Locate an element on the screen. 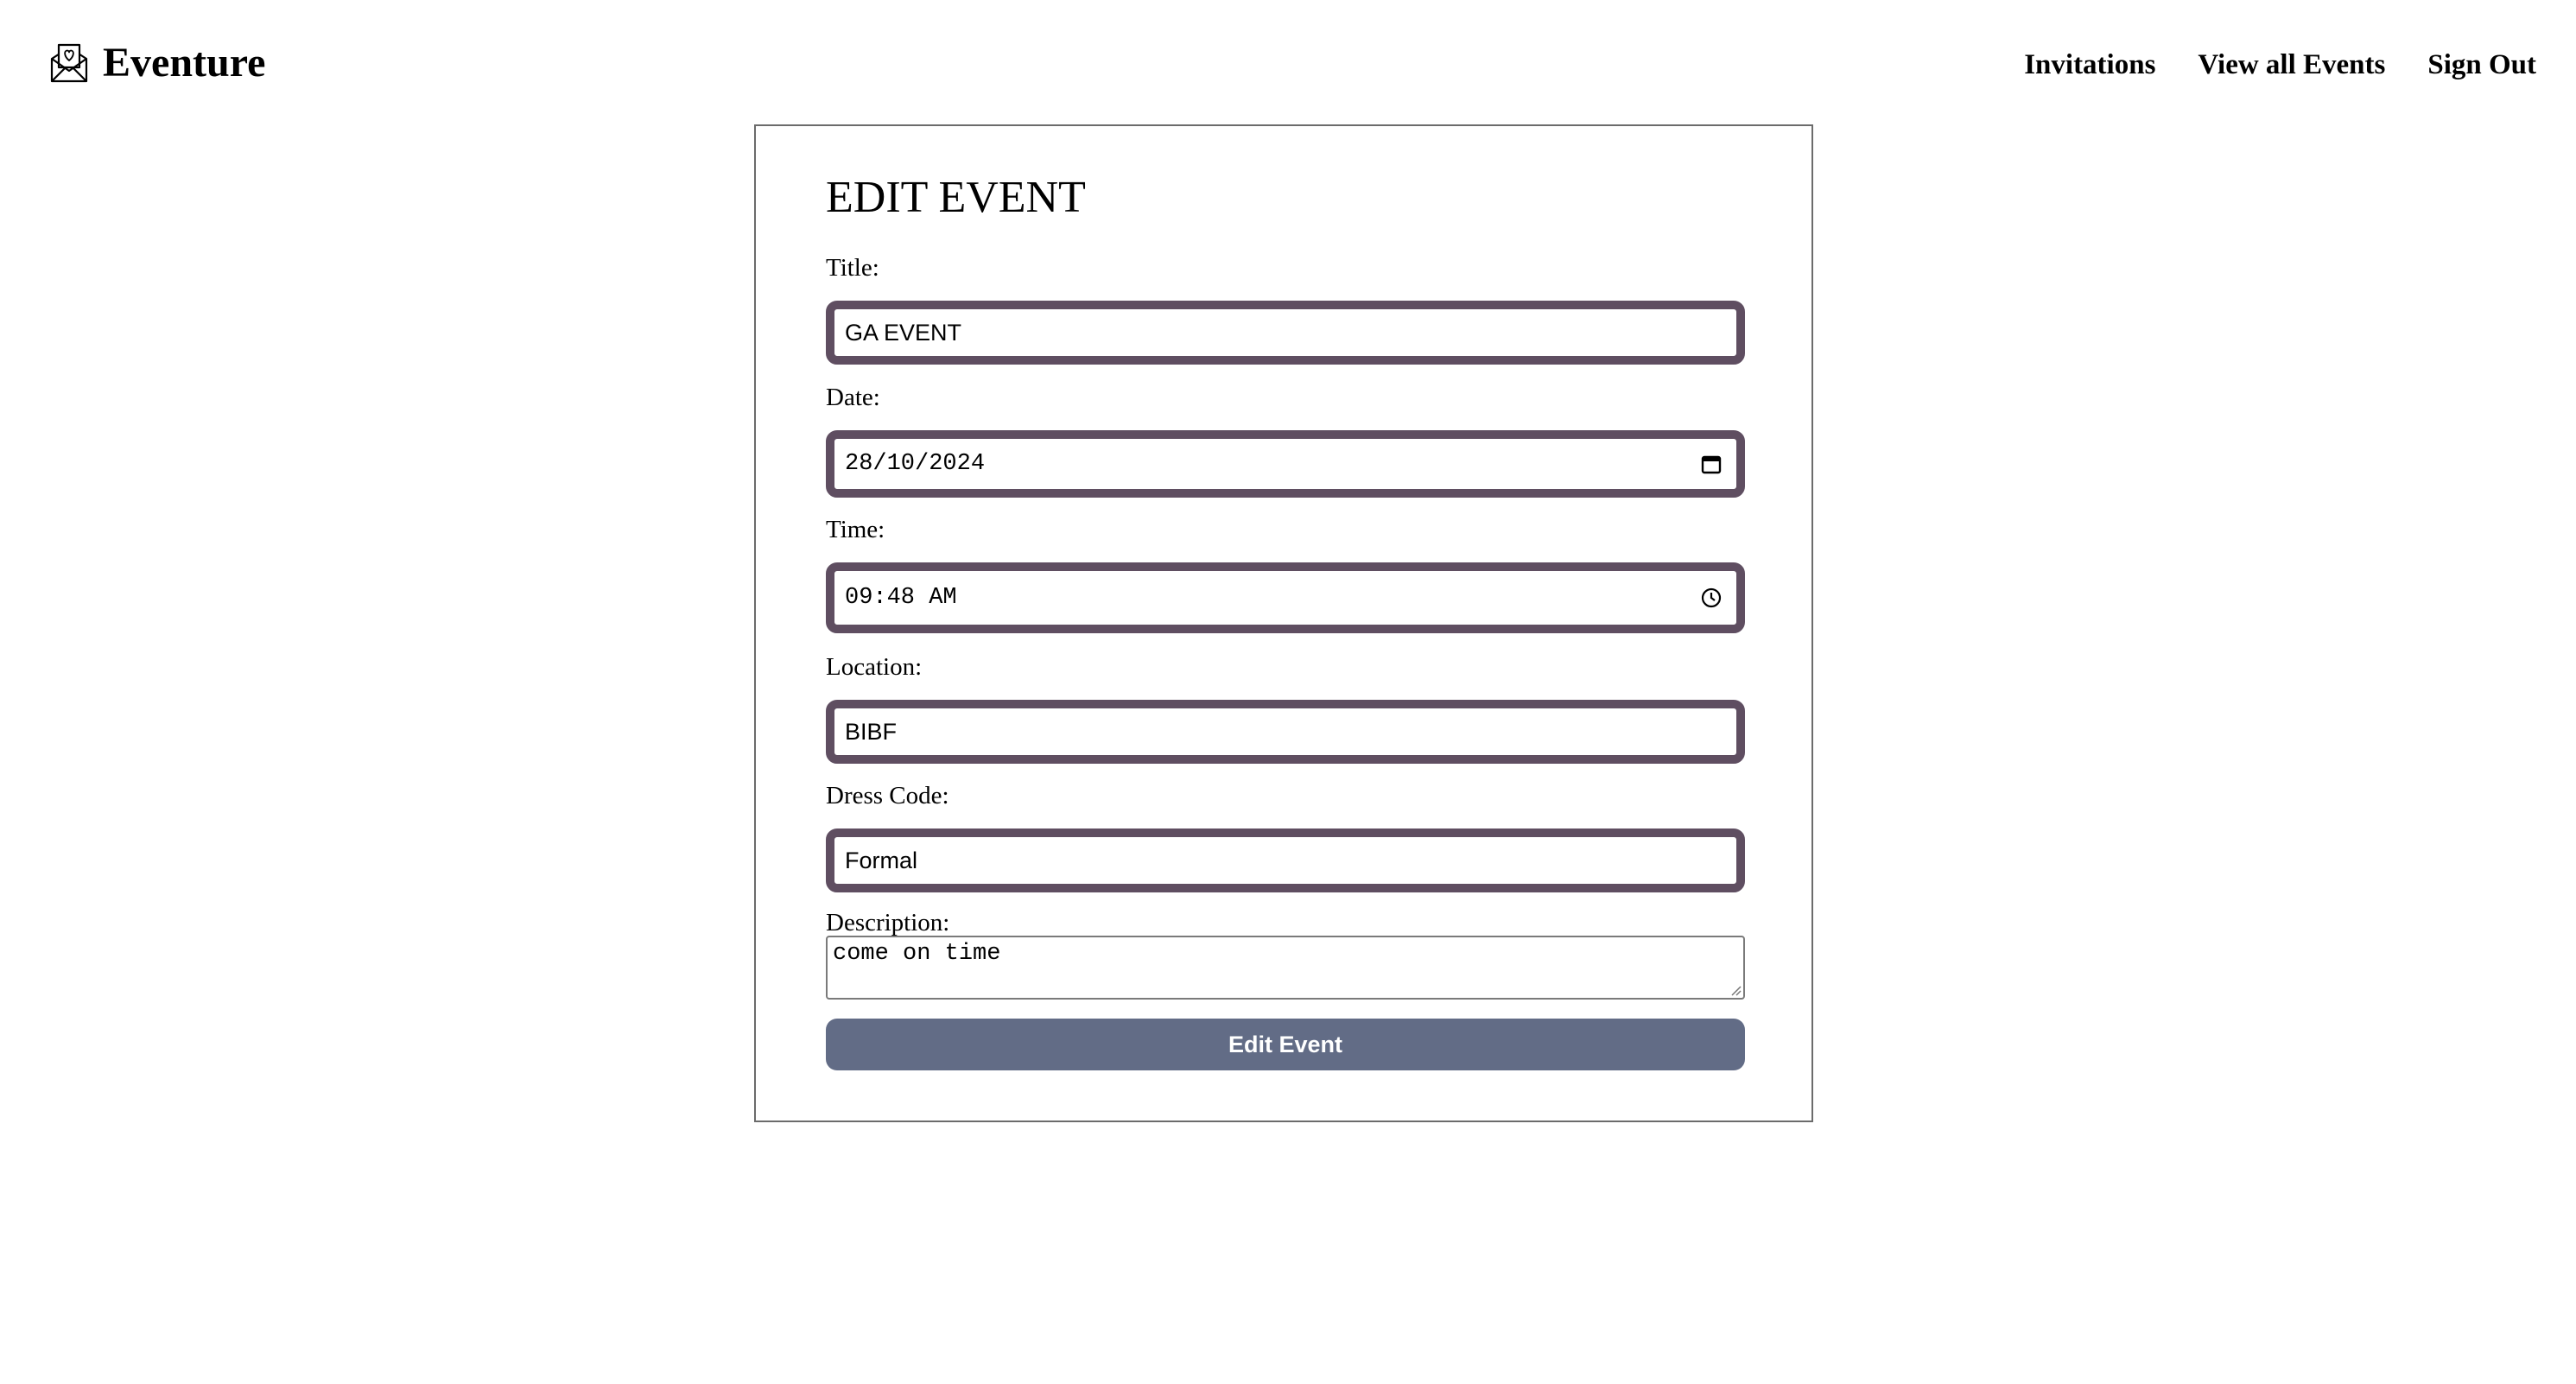 Image resolution: width=2576 pixels, height=1384 pixels. page-title: EDIT EVENT is located at coordinates (956, 197).